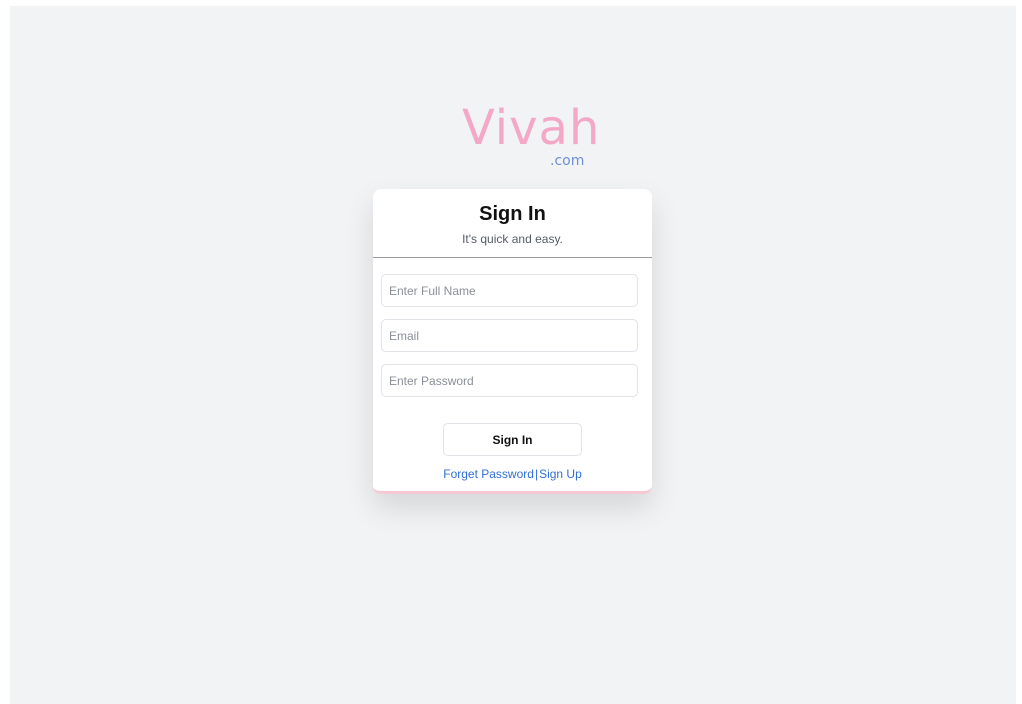 The image size is (1022, 704). I want to click on sign-up-link: Sign Up, so click(560, 474).